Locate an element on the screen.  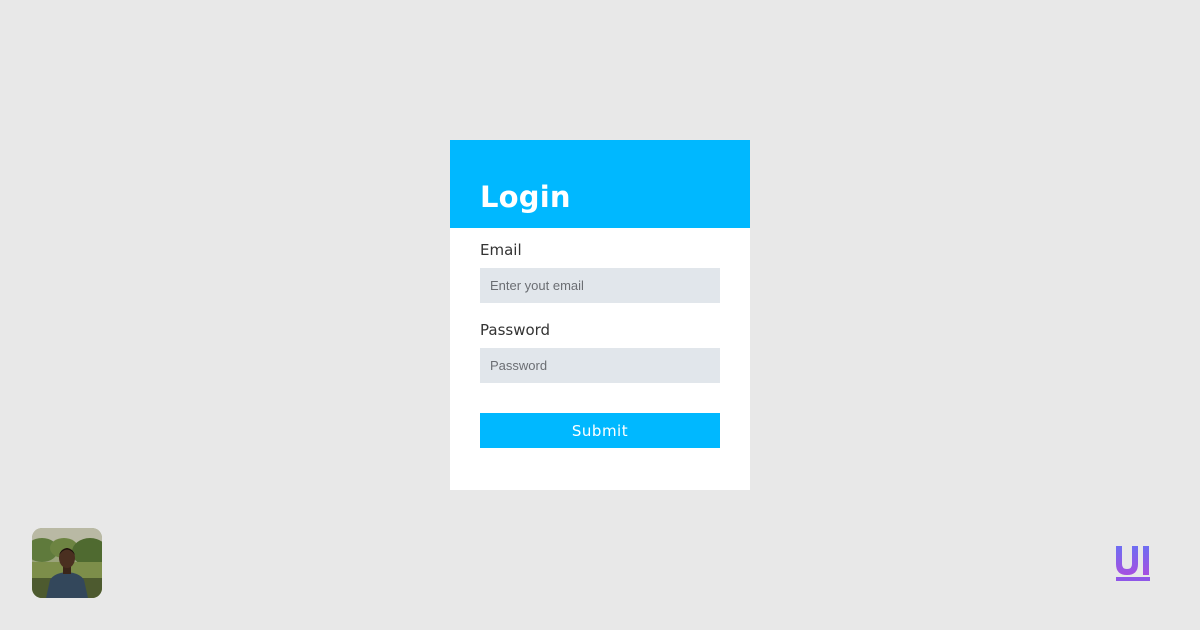
email-input is located at coordinates (600, 285).